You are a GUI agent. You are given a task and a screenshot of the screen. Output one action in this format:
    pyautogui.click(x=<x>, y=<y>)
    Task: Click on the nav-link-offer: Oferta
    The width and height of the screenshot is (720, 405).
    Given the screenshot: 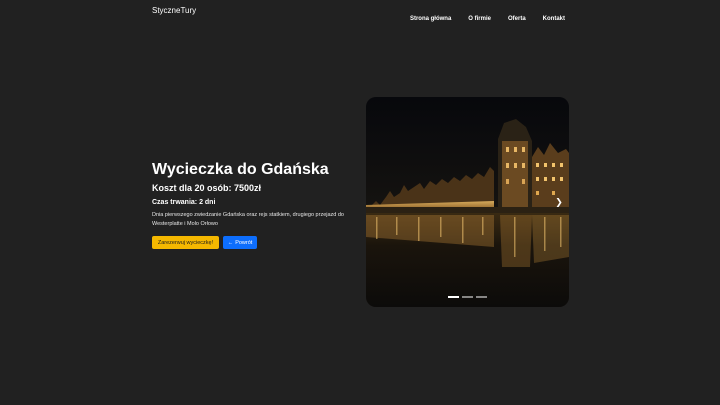 What is the action you would take?
    pyautogui.click(x=517, y=19)
    